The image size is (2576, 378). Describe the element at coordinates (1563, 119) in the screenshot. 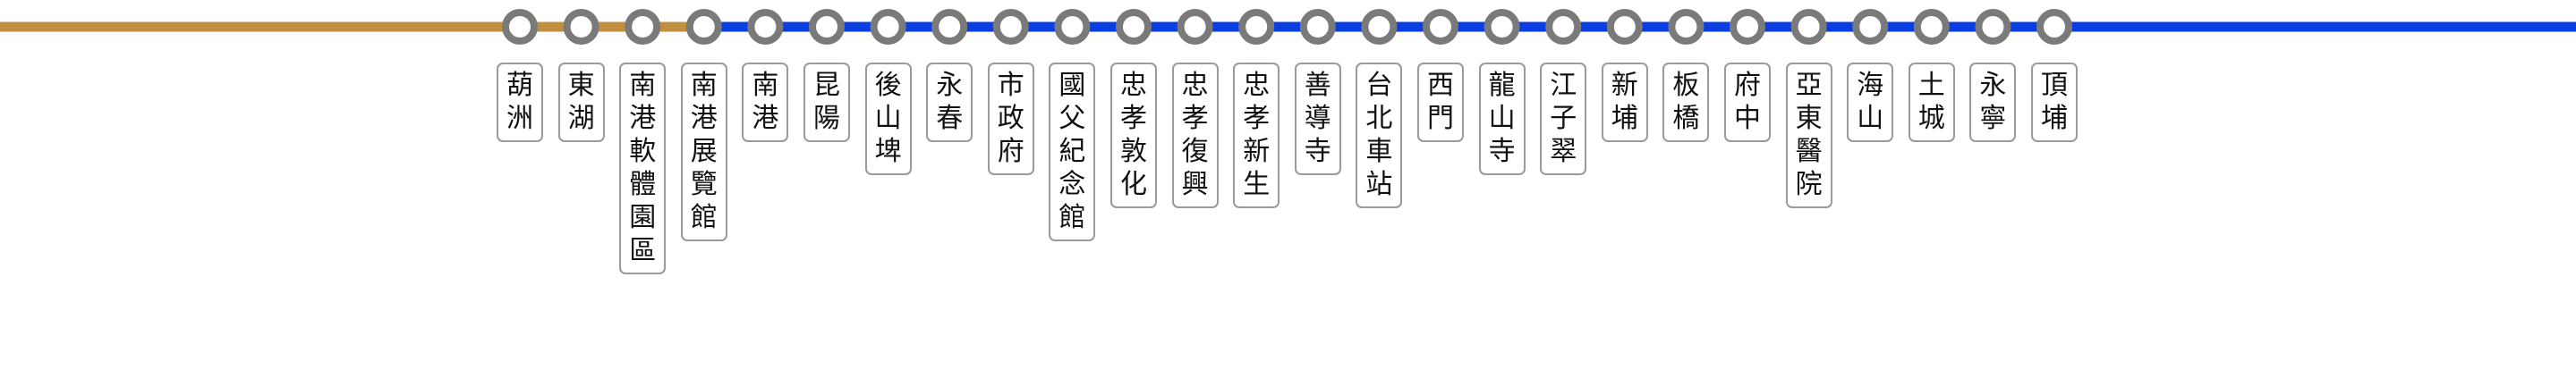

I see `station-label: 江子翠` at that location.